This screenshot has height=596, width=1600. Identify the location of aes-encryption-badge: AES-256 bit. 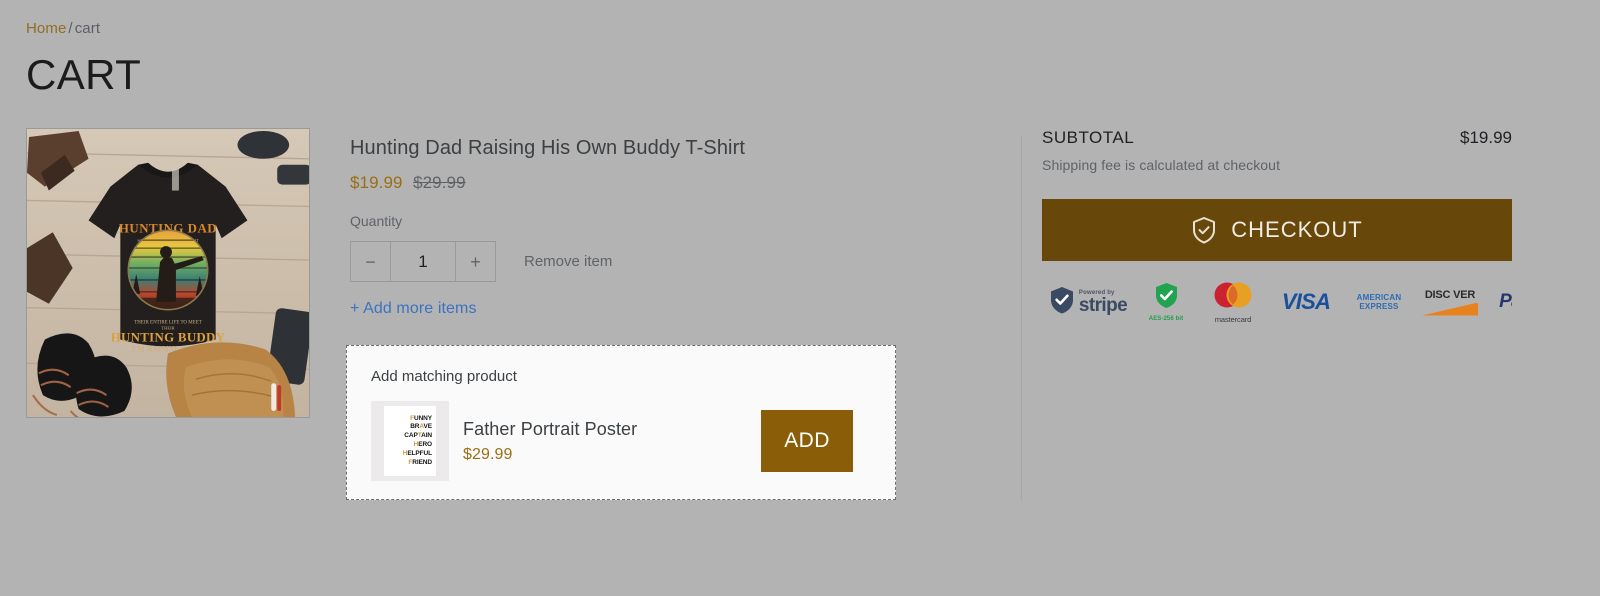
(1166, 302).